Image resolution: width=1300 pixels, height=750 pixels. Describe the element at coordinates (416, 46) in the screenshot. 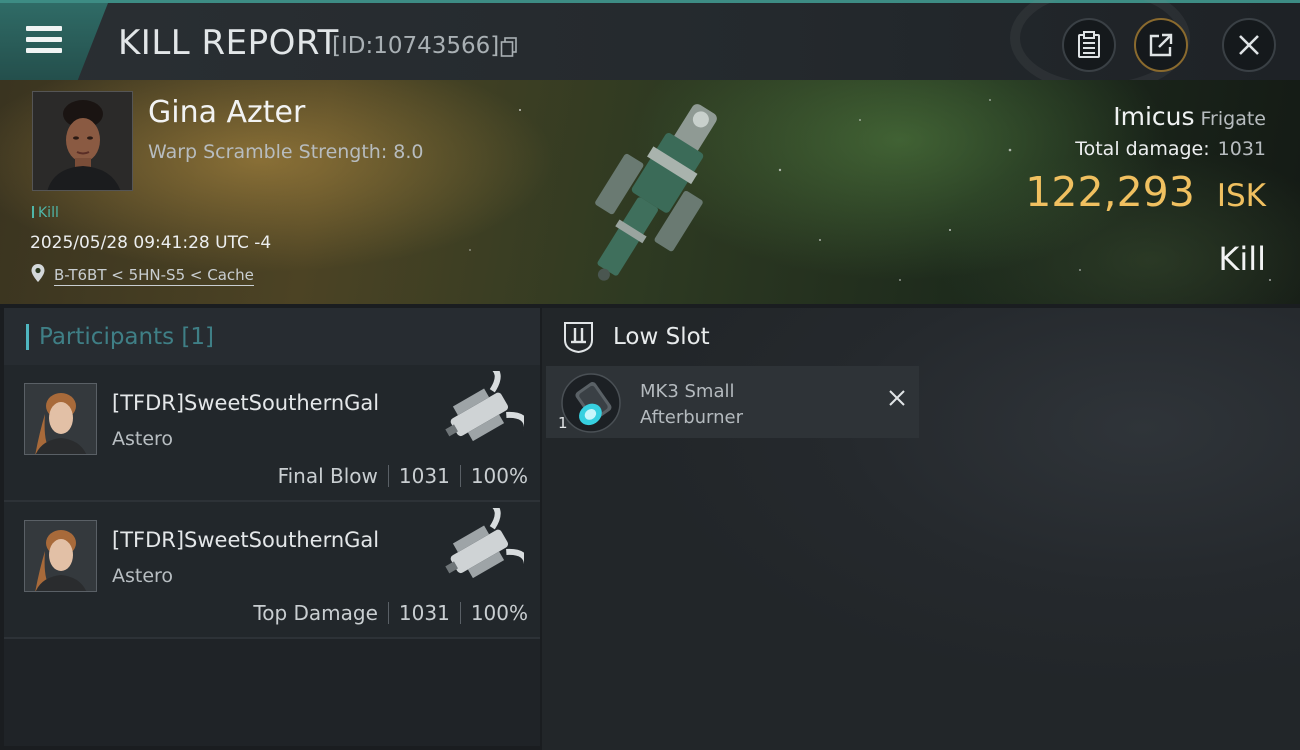

I see `report-id: [ID:10743566]` at that location.